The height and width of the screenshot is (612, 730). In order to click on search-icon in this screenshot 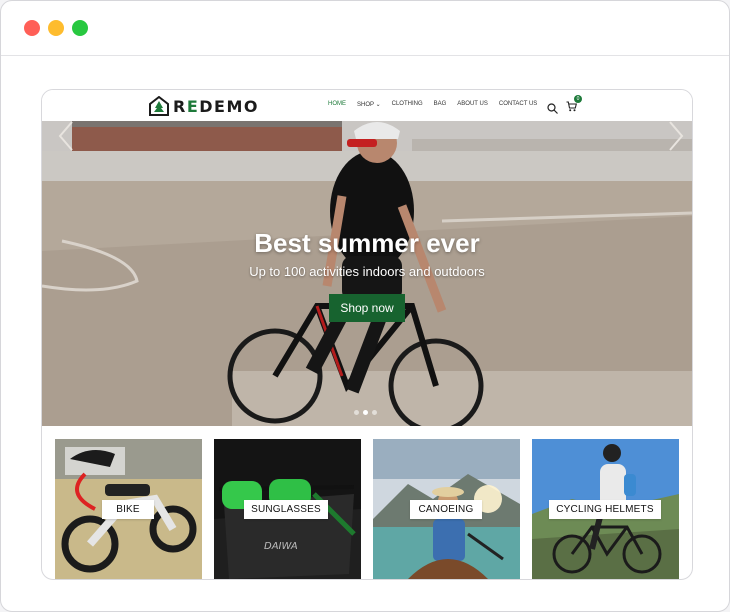, I will do `click(552, 108)`.